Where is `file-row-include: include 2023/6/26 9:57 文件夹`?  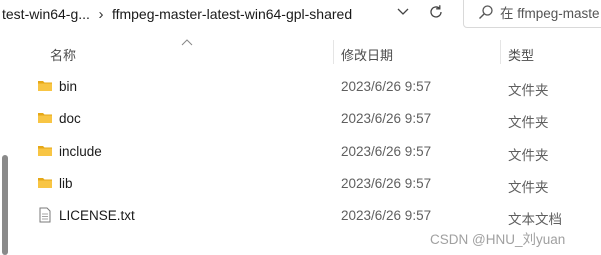
file-row-include: include 2023/6/26 9:57 文件夹 is located at coordinates (300, 151).